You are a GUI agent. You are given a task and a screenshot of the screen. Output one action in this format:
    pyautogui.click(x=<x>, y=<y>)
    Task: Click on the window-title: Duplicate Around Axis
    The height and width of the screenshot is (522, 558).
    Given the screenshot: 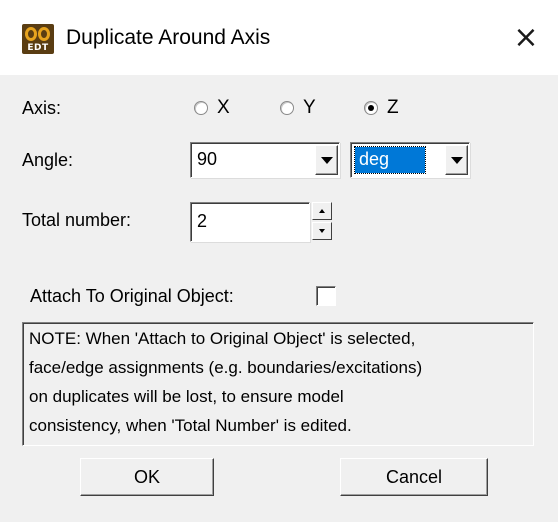 What is the action you would take?
    pyautogui.click(x=168, y=37)
    